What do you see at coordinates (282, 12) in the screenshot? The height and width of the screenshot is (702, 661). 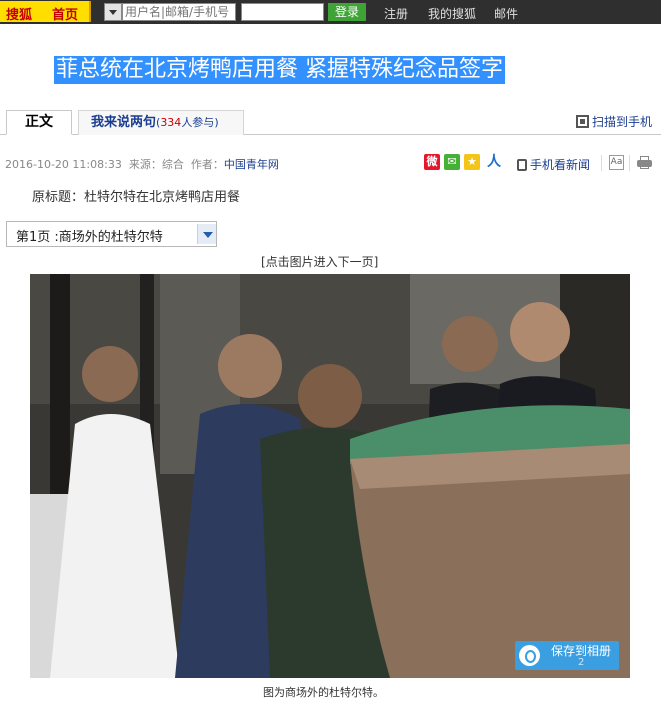 I see `password-input` at bounding box center [282, 12].